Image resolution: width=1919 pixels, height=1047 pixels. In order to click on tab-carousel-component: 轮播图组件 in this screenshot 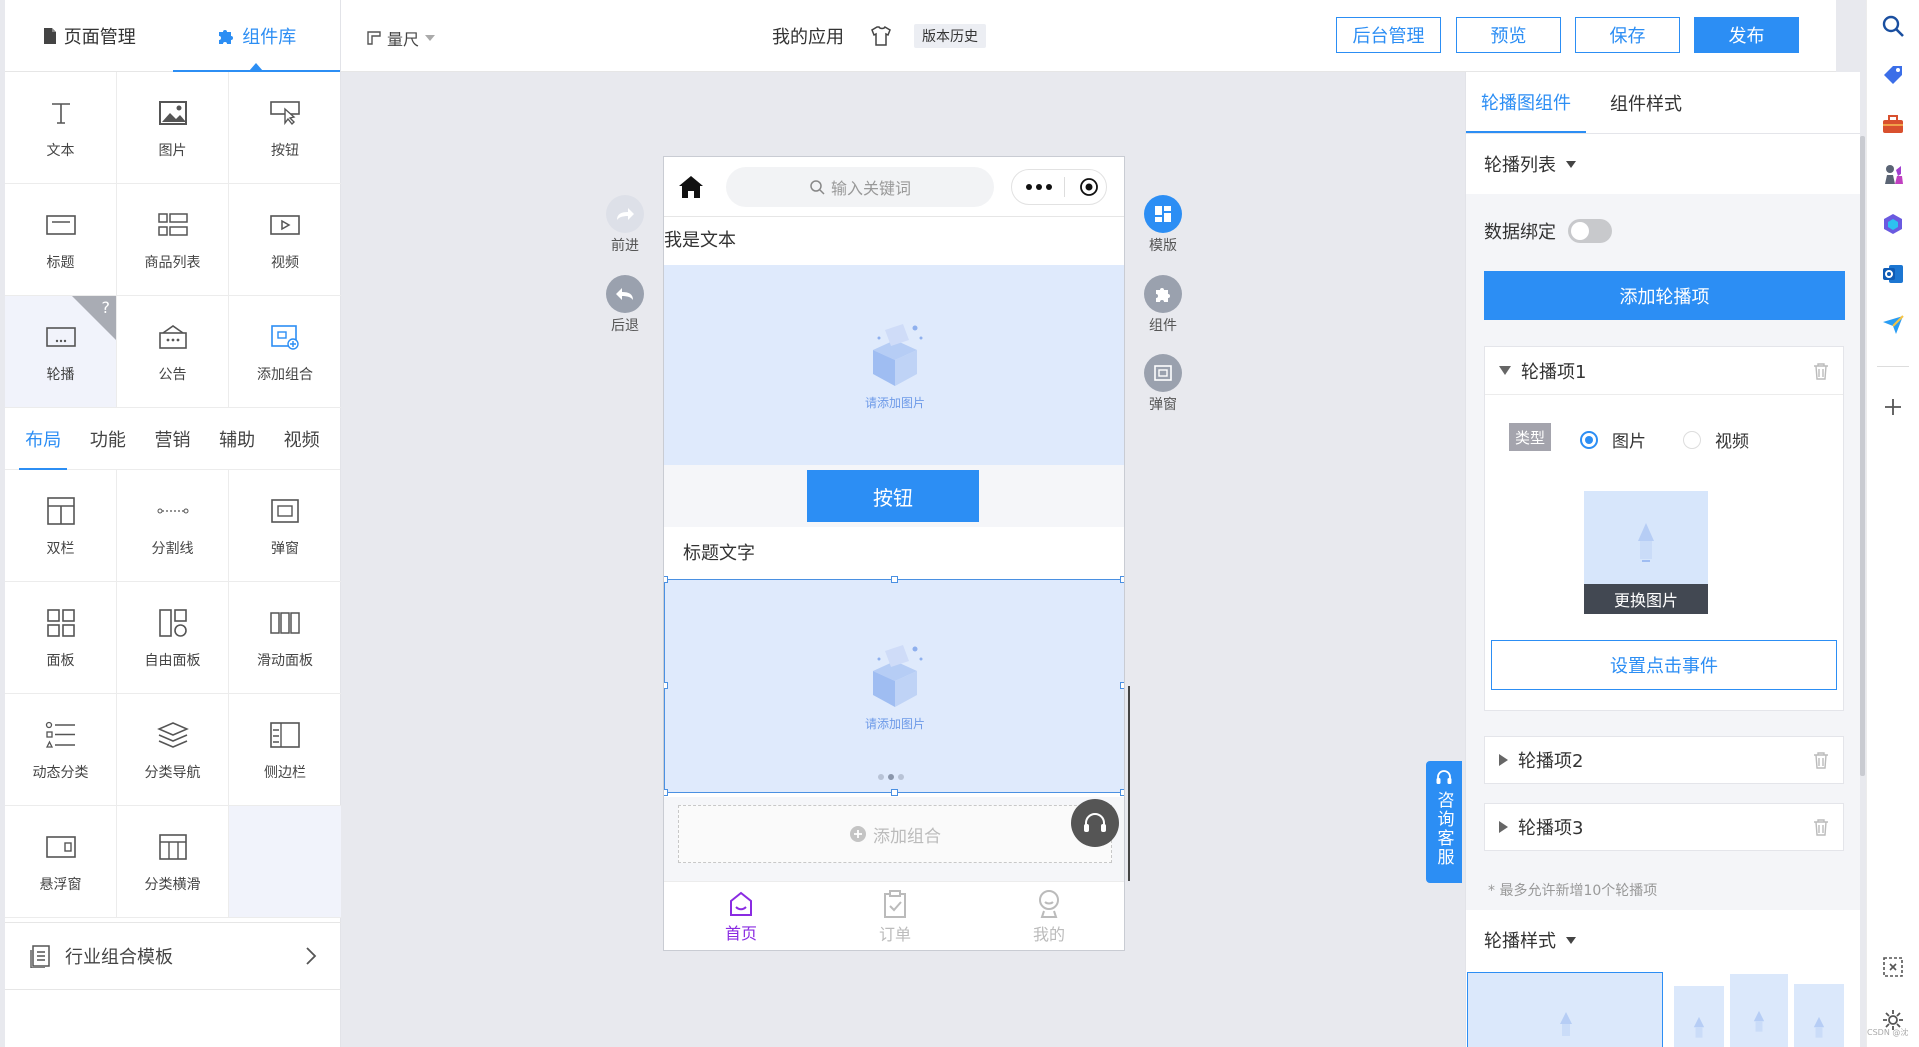, I will do `click(1526, 102)`.